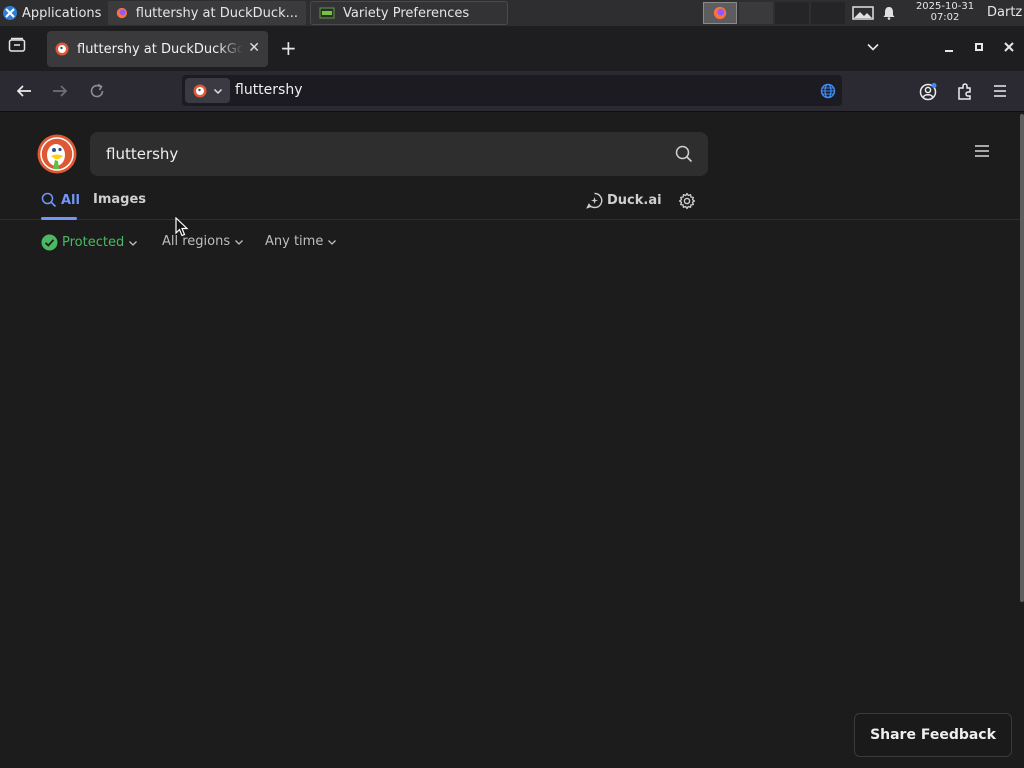  What do you see at coordinates (97, 91) in the screenshot?
I see `reload-icon` at bounding box center [97, 91].